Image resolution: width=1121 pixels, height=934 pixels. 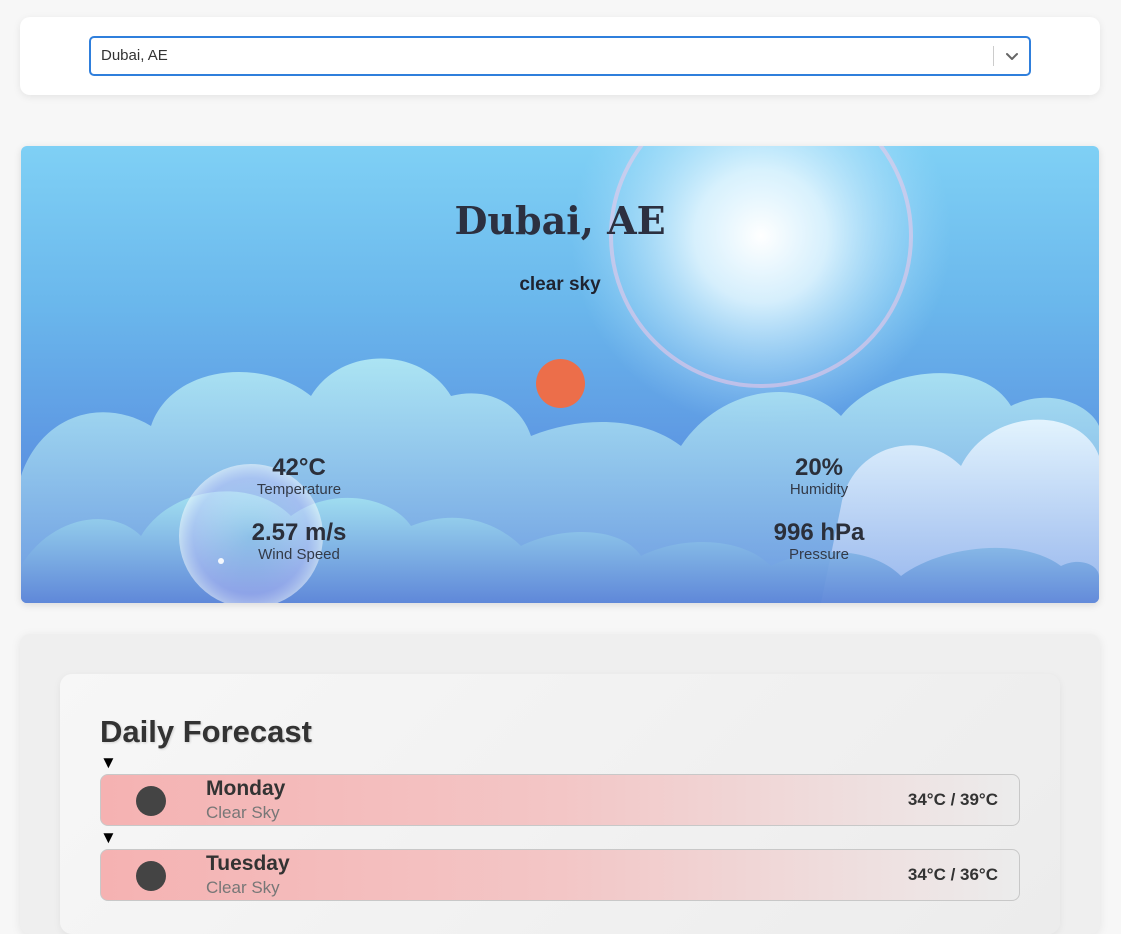 What do you see at coordinates (560, 383) in the screenshot?
I see `sun-icon` at bounding box center [560, 383].